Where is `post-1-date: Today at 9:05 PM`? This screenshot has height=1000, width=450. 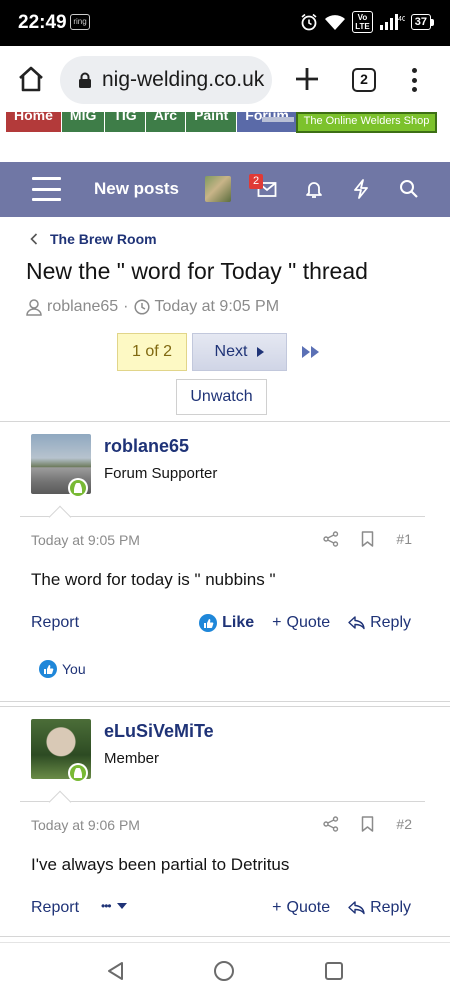
post-1-date: Today at 9:05 PM is located at coordinates (85, 540).